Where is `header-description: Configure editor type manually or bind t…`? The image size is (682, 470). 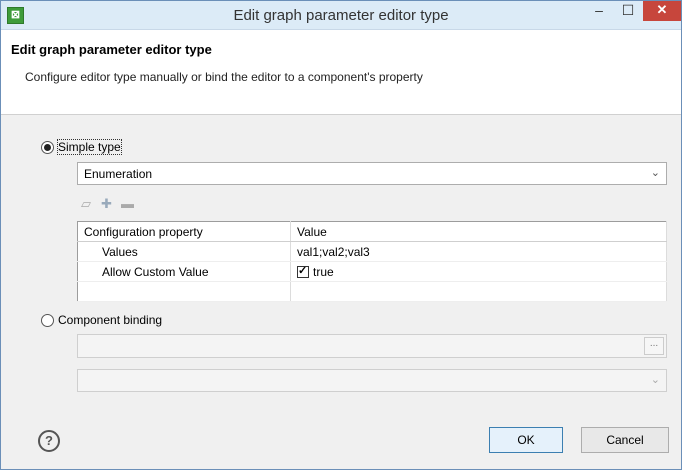 header-description: Configure editor type manually or bind t… is located at coordinates (224, 77).